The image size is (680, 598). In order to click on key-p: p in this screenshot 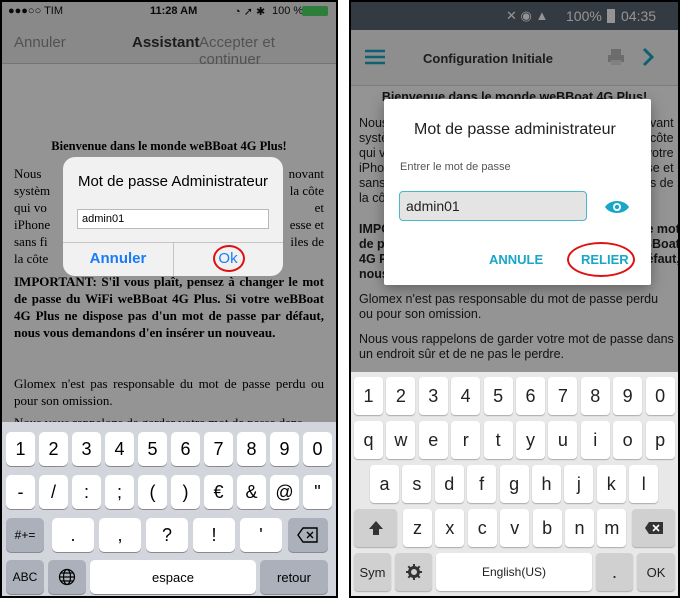, I will do `click(660, 440)`.